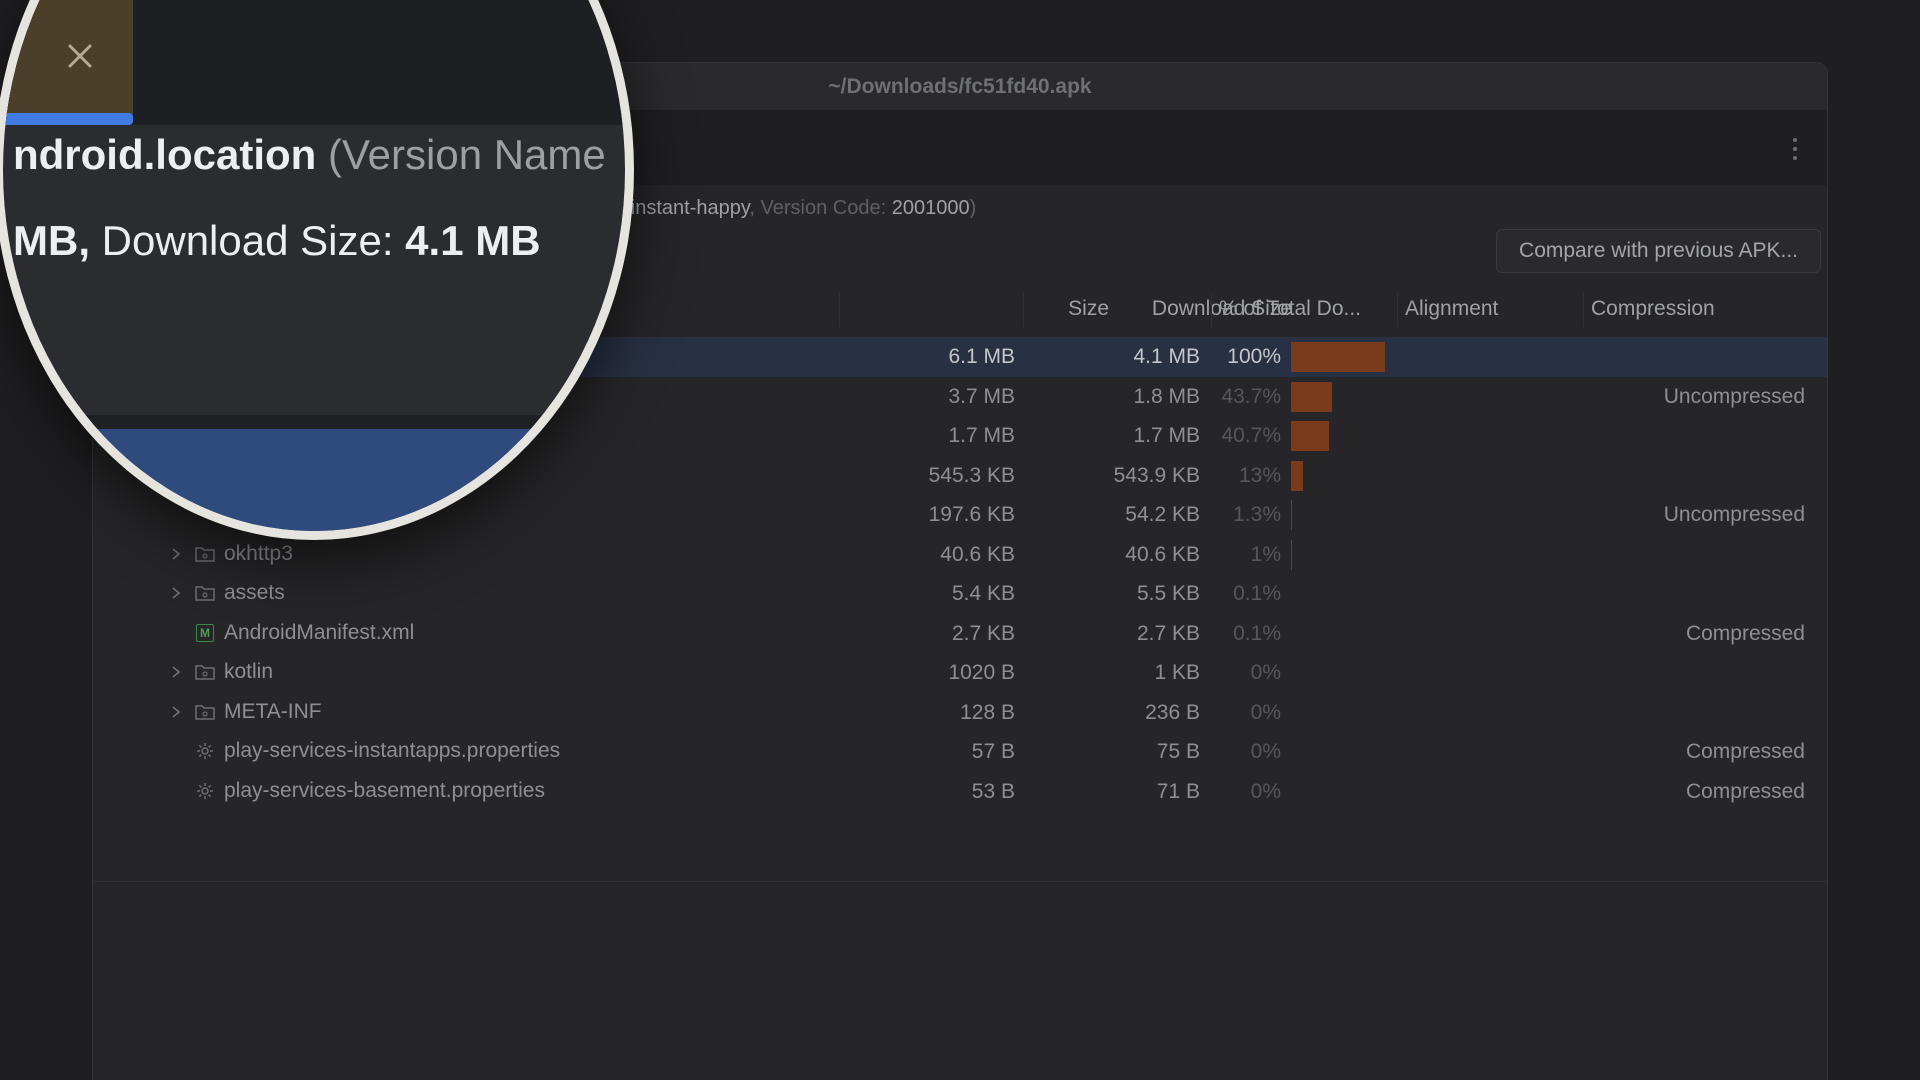 This screenshot has height=1080, width=1920. What do you see at coordinates (247, 240) in the screenshot?
I see `magnified-download-label: Download Size:` at bounding box center [247, 240].